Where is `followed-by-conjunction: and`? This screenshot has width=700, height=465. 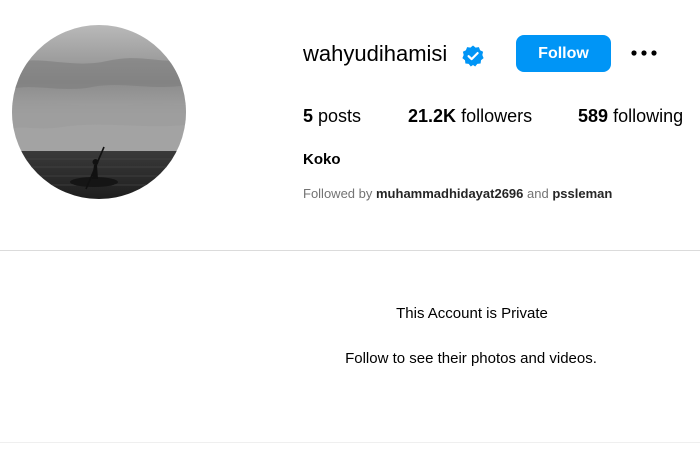
followed-by-conjunction: and is located at coordinates (538, 193).